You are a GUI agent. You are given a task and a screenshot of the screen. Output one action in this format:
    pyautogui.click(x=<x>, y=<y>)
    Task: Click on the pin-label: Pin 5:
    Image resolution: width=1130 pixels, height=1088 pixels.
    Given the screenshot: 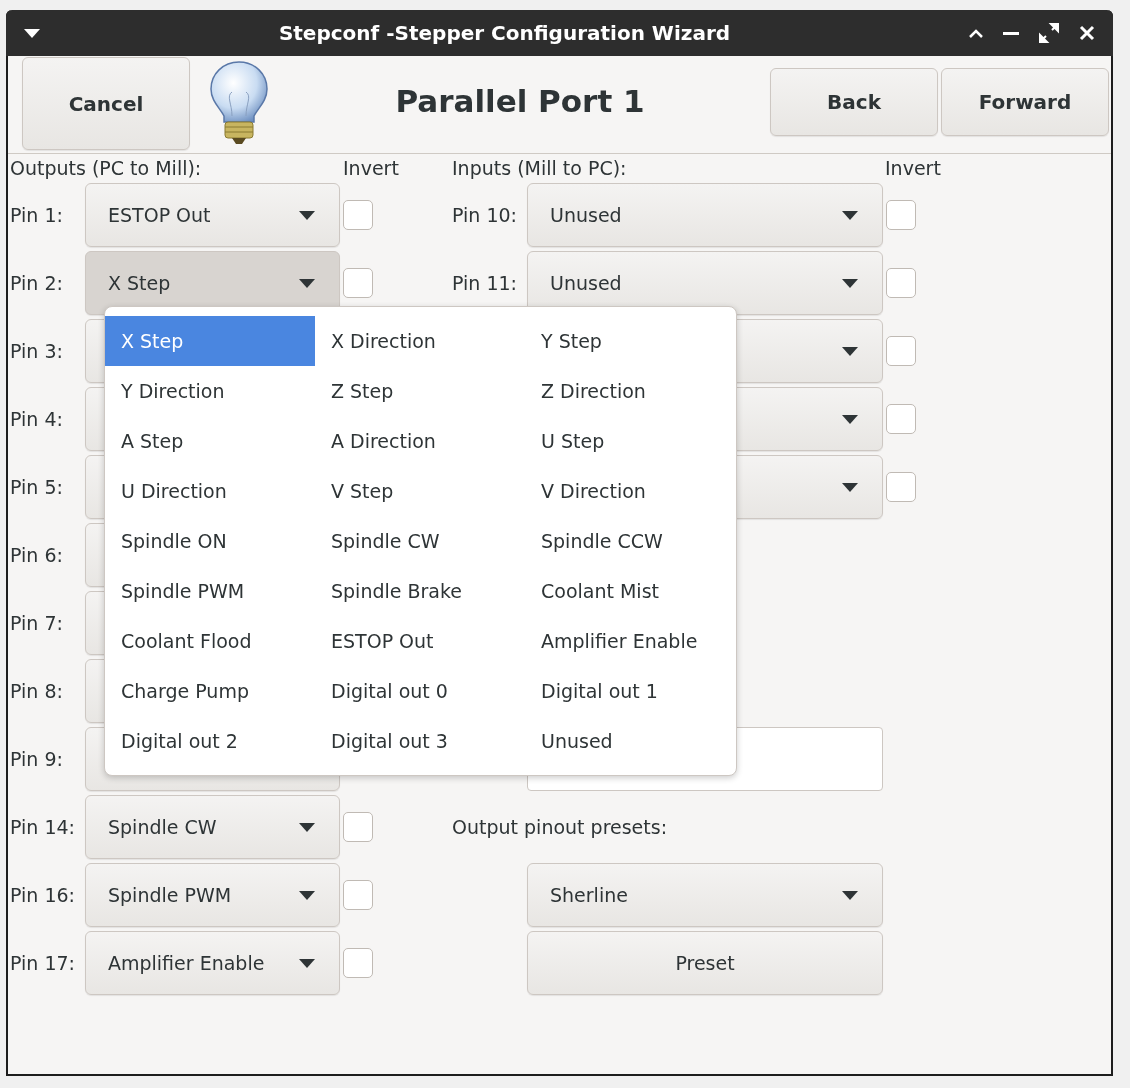 What is the action you would take?
    pyautogui.click(x=37, y=487)
    